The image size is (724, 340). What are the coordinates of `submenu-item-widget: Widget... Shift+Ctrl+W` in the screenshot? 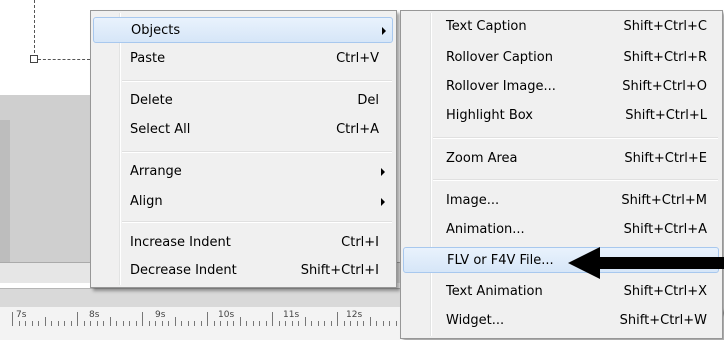 It's located at (561, 321).